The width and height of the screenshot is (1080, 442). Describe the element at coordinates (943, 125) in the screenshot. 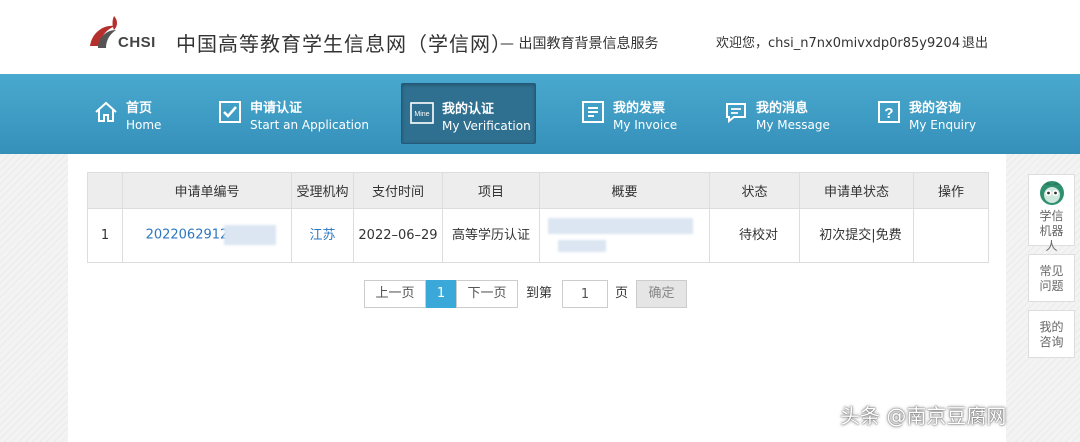

I see `nav-label-en: My Enquiry` at that location.